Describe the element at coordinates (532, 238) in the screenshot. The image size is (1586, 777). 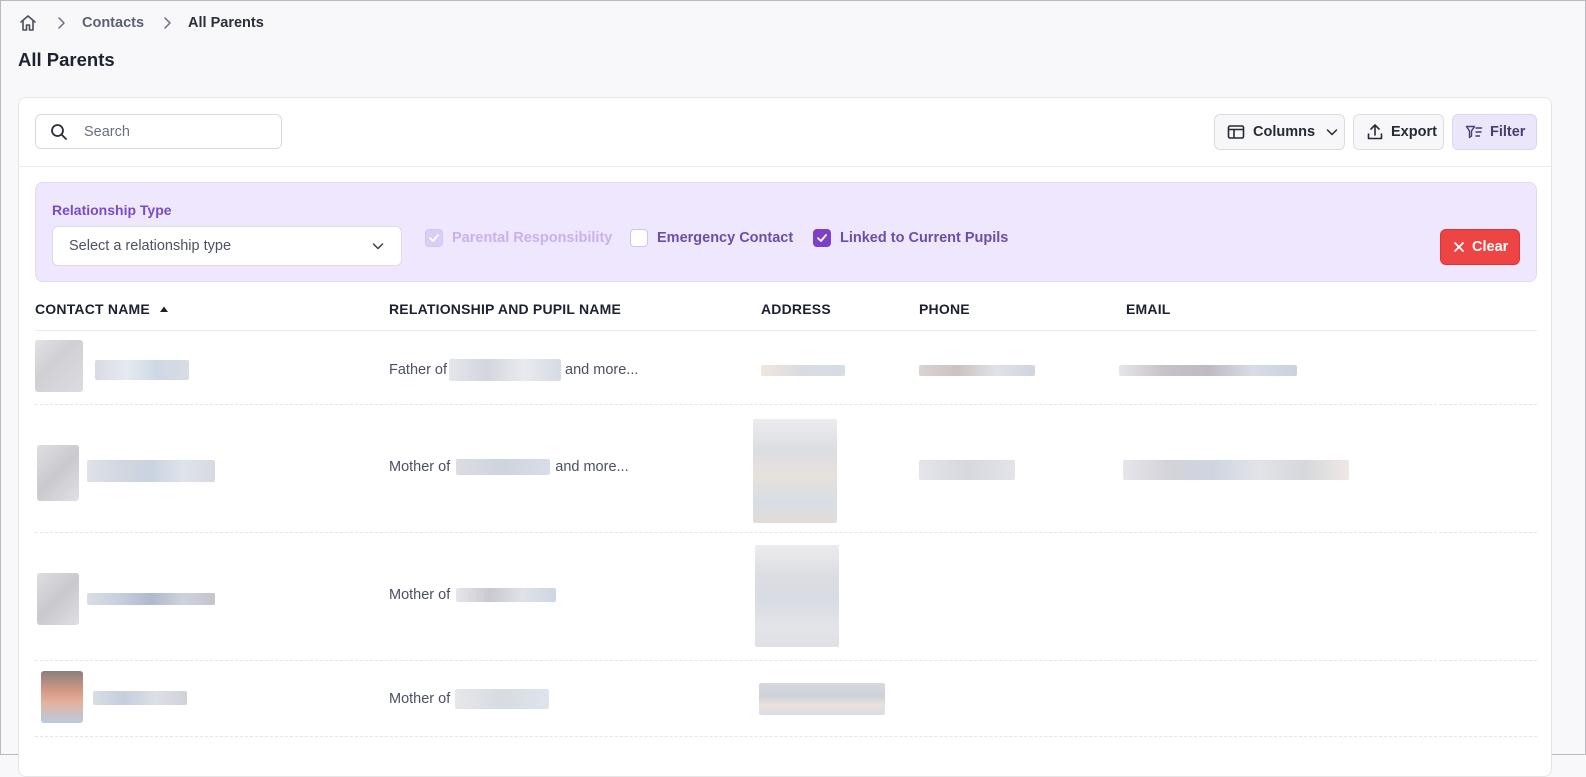
I see `parental-responsibility-label: Parental Responsibility` at that location.